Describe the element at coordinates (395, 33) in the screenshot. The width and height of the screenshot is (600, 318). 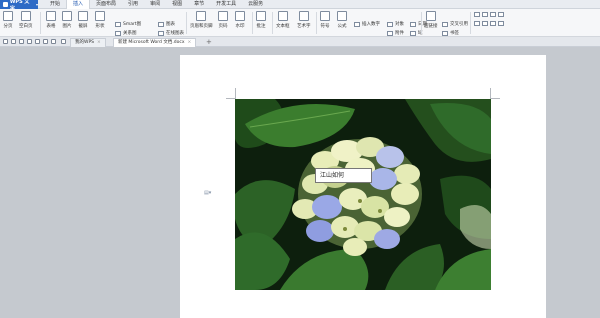
I see `attachment-button: 附件` at that location.